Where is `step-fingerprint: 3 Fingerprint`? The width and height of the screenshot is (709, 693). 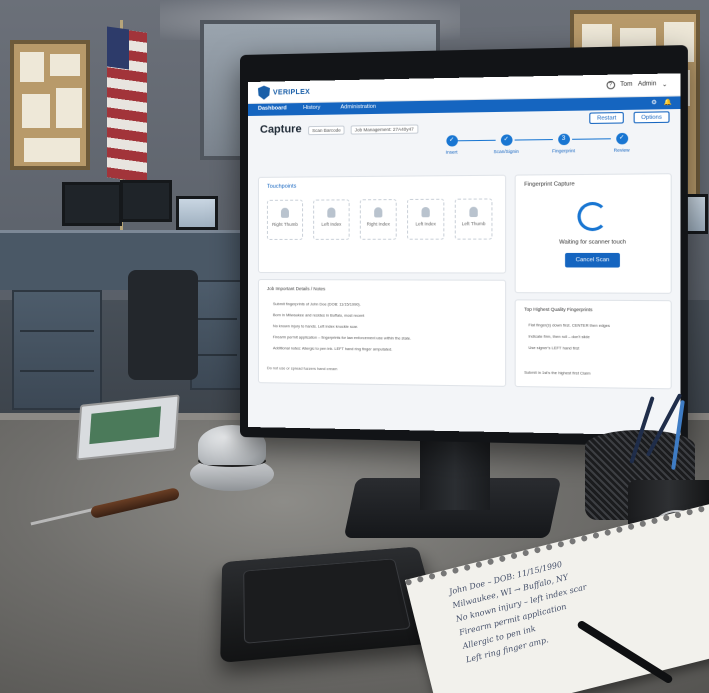
step-fingerprint: 3 Fingerprint is located at coordinates (563, 143).